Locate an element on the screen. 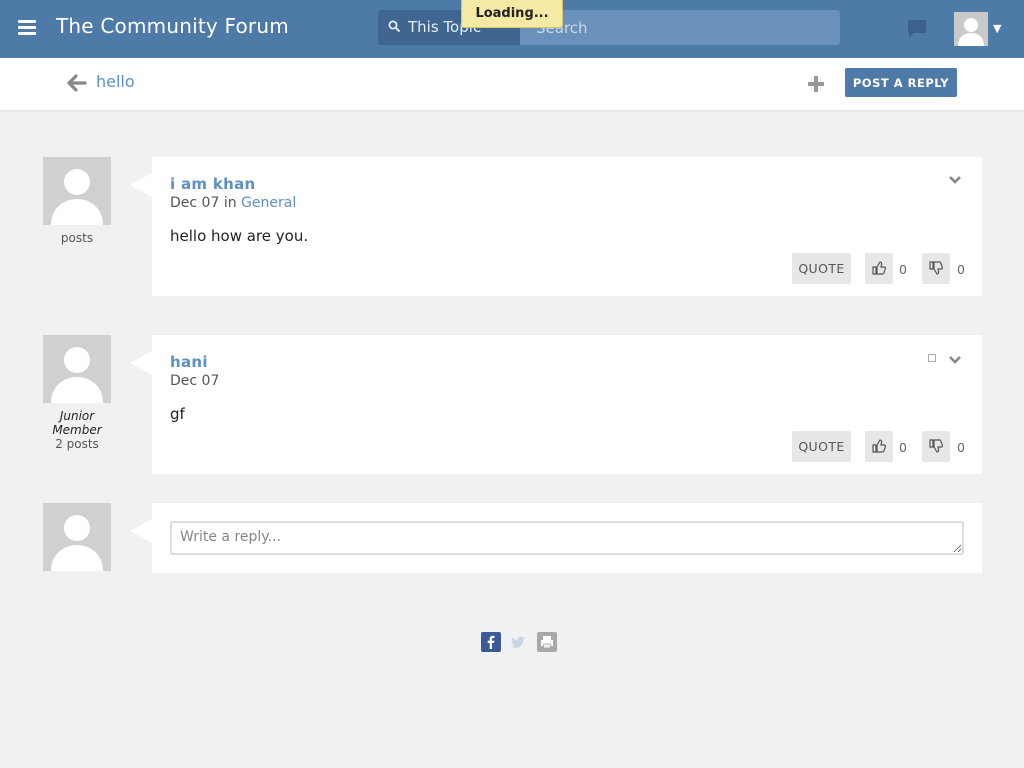  hamburger-menu-icon is located at coordinates (28, 29).